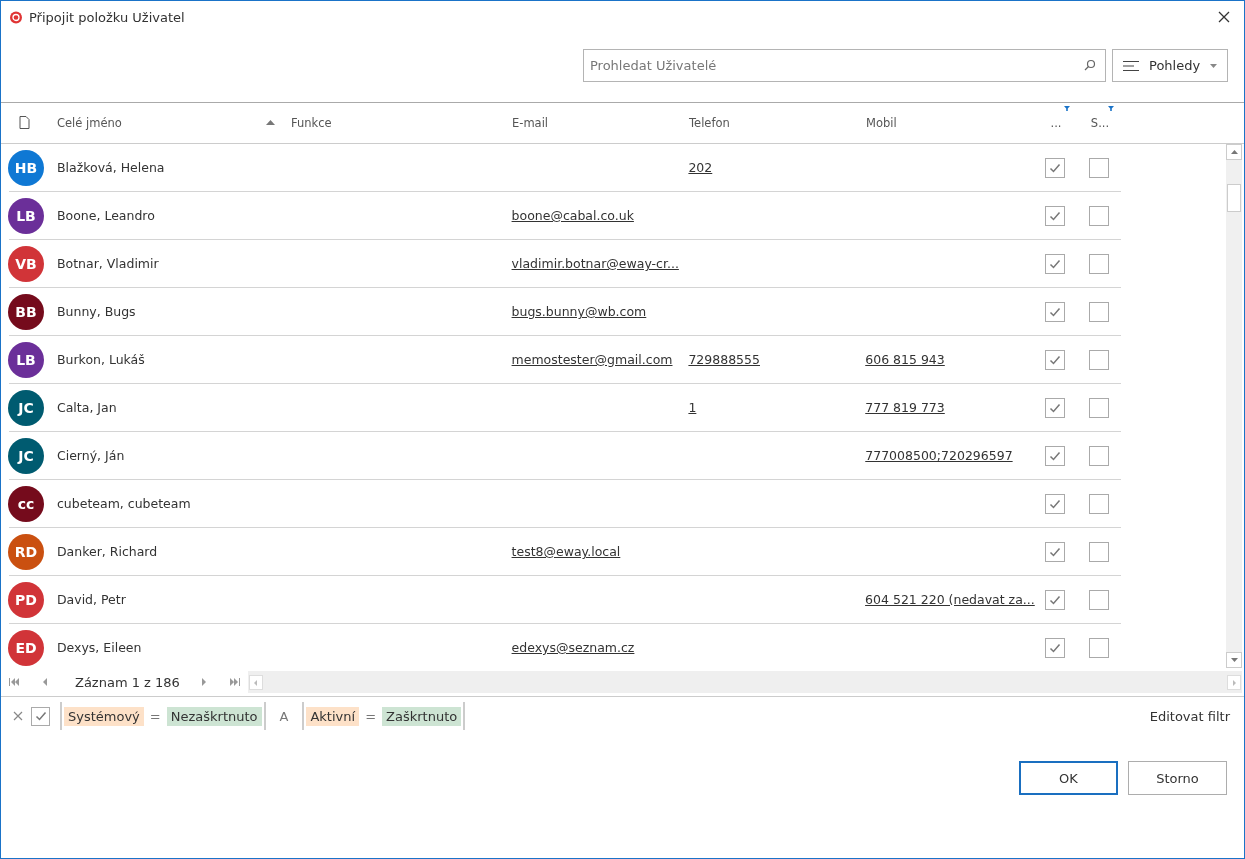 The image size is (1245, 859). Describe the element at coordinates (1234, 406) in the screenshot. I see `vertical-scrollbar` at that location.